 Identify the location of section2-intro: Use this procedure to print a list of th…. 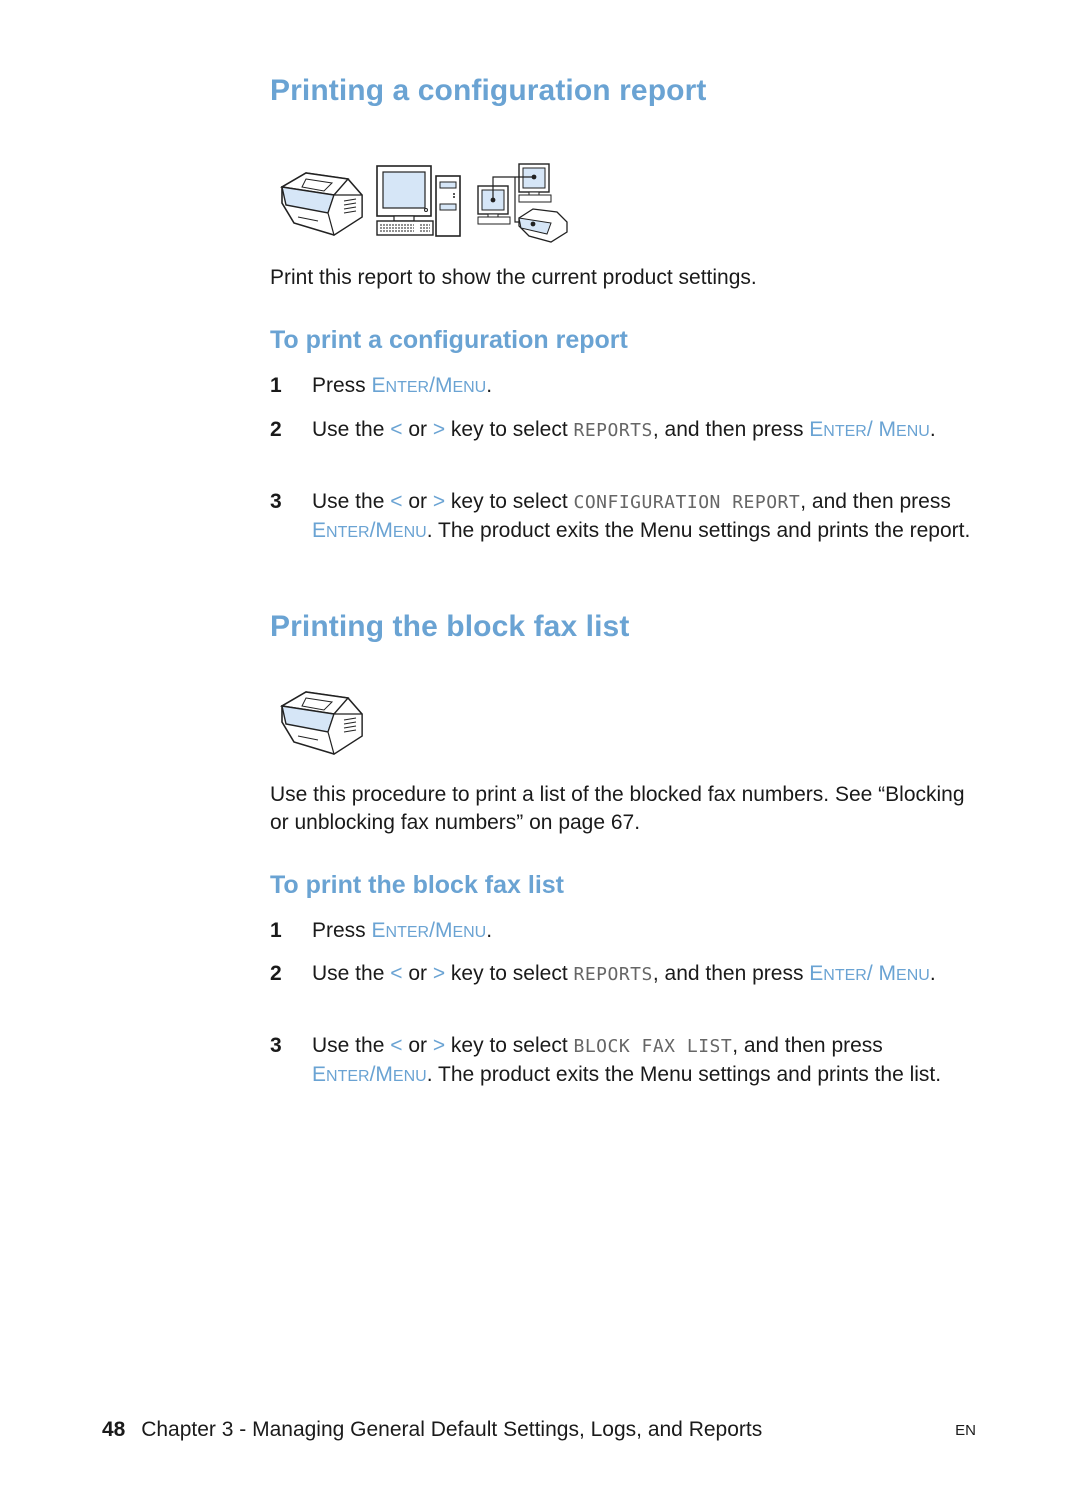
(617, 808).